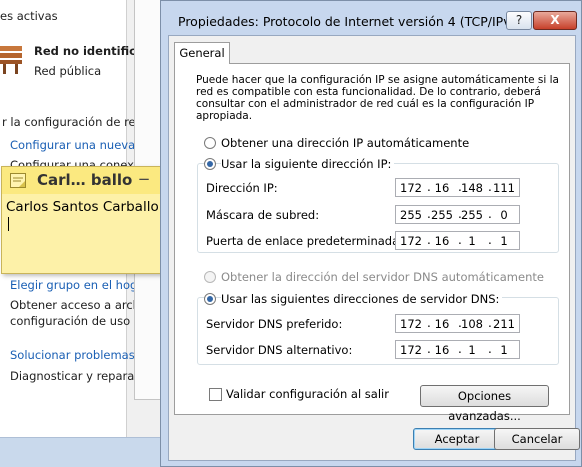  Describe the element at coordinates (202, 53) in the screenshot. I see `tab-general: General` at that location.